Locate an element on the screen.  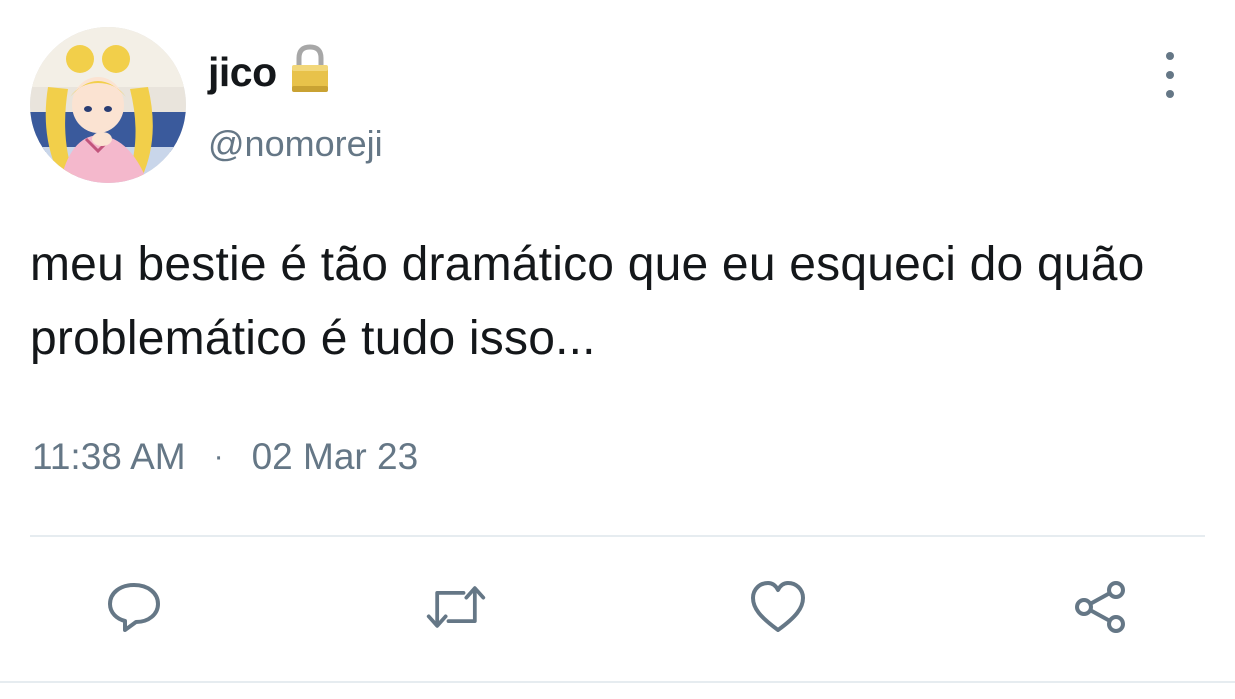
tweet-time: 11:38 AM is located at coordinates (109, 456).